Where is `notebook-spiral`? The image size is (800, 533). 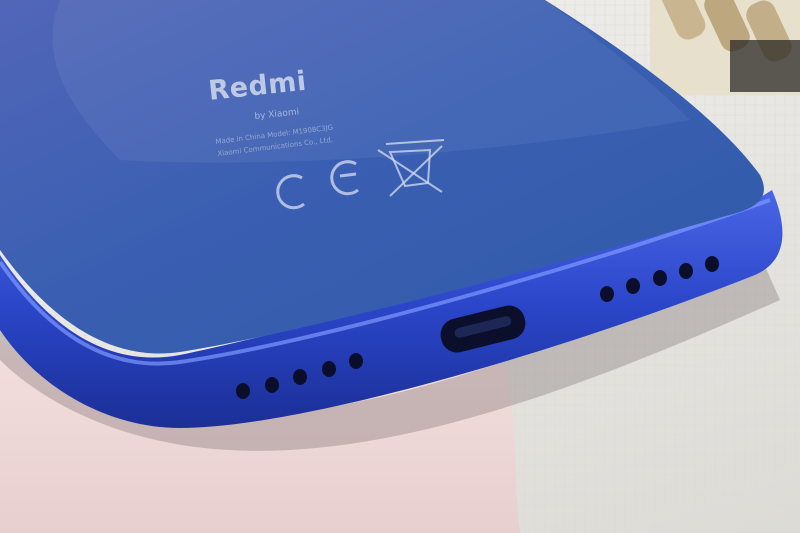
notebook-spiral is located at coordinates (725, 47).